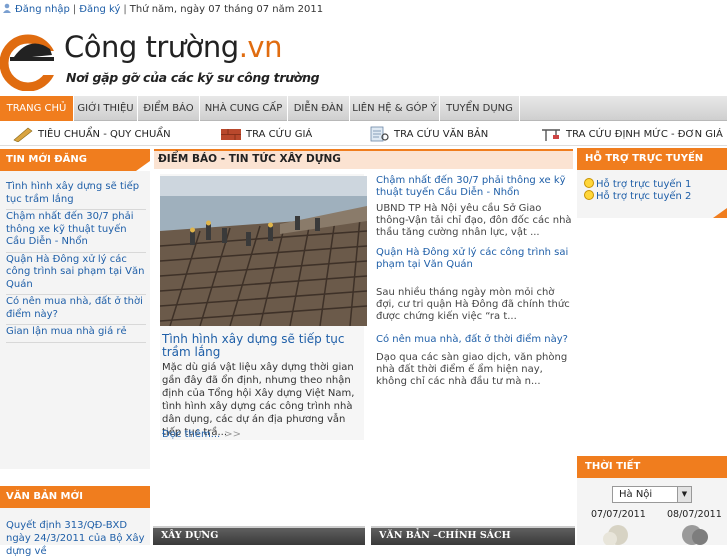 This screenshot has height=558, width=727. Describe the element at coordinates (99, 9) in the screenshot. I see `register-link: Đăng ký` at that location.